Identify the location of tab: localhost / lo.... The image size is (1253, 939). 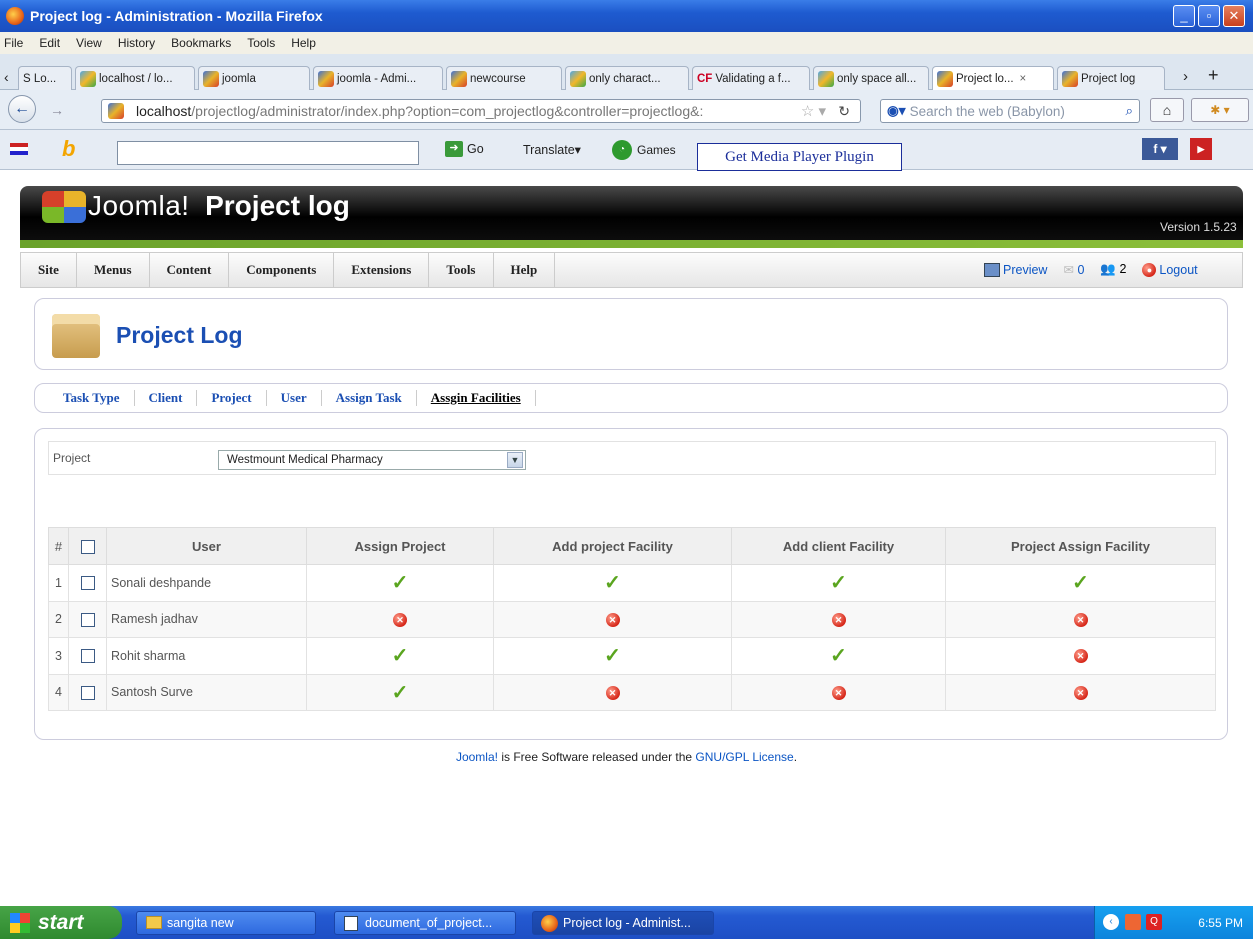
(135, 78).